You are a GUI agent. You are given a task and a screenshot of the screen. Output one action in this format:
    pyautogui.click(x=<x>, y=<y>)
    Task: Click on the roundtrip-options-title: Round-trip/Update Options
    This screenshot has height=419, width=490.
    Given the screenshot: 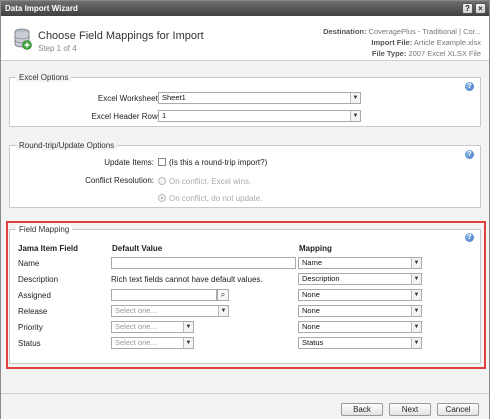 What is the action you would take?
    pyautogui.click(x=67, y=145)
    